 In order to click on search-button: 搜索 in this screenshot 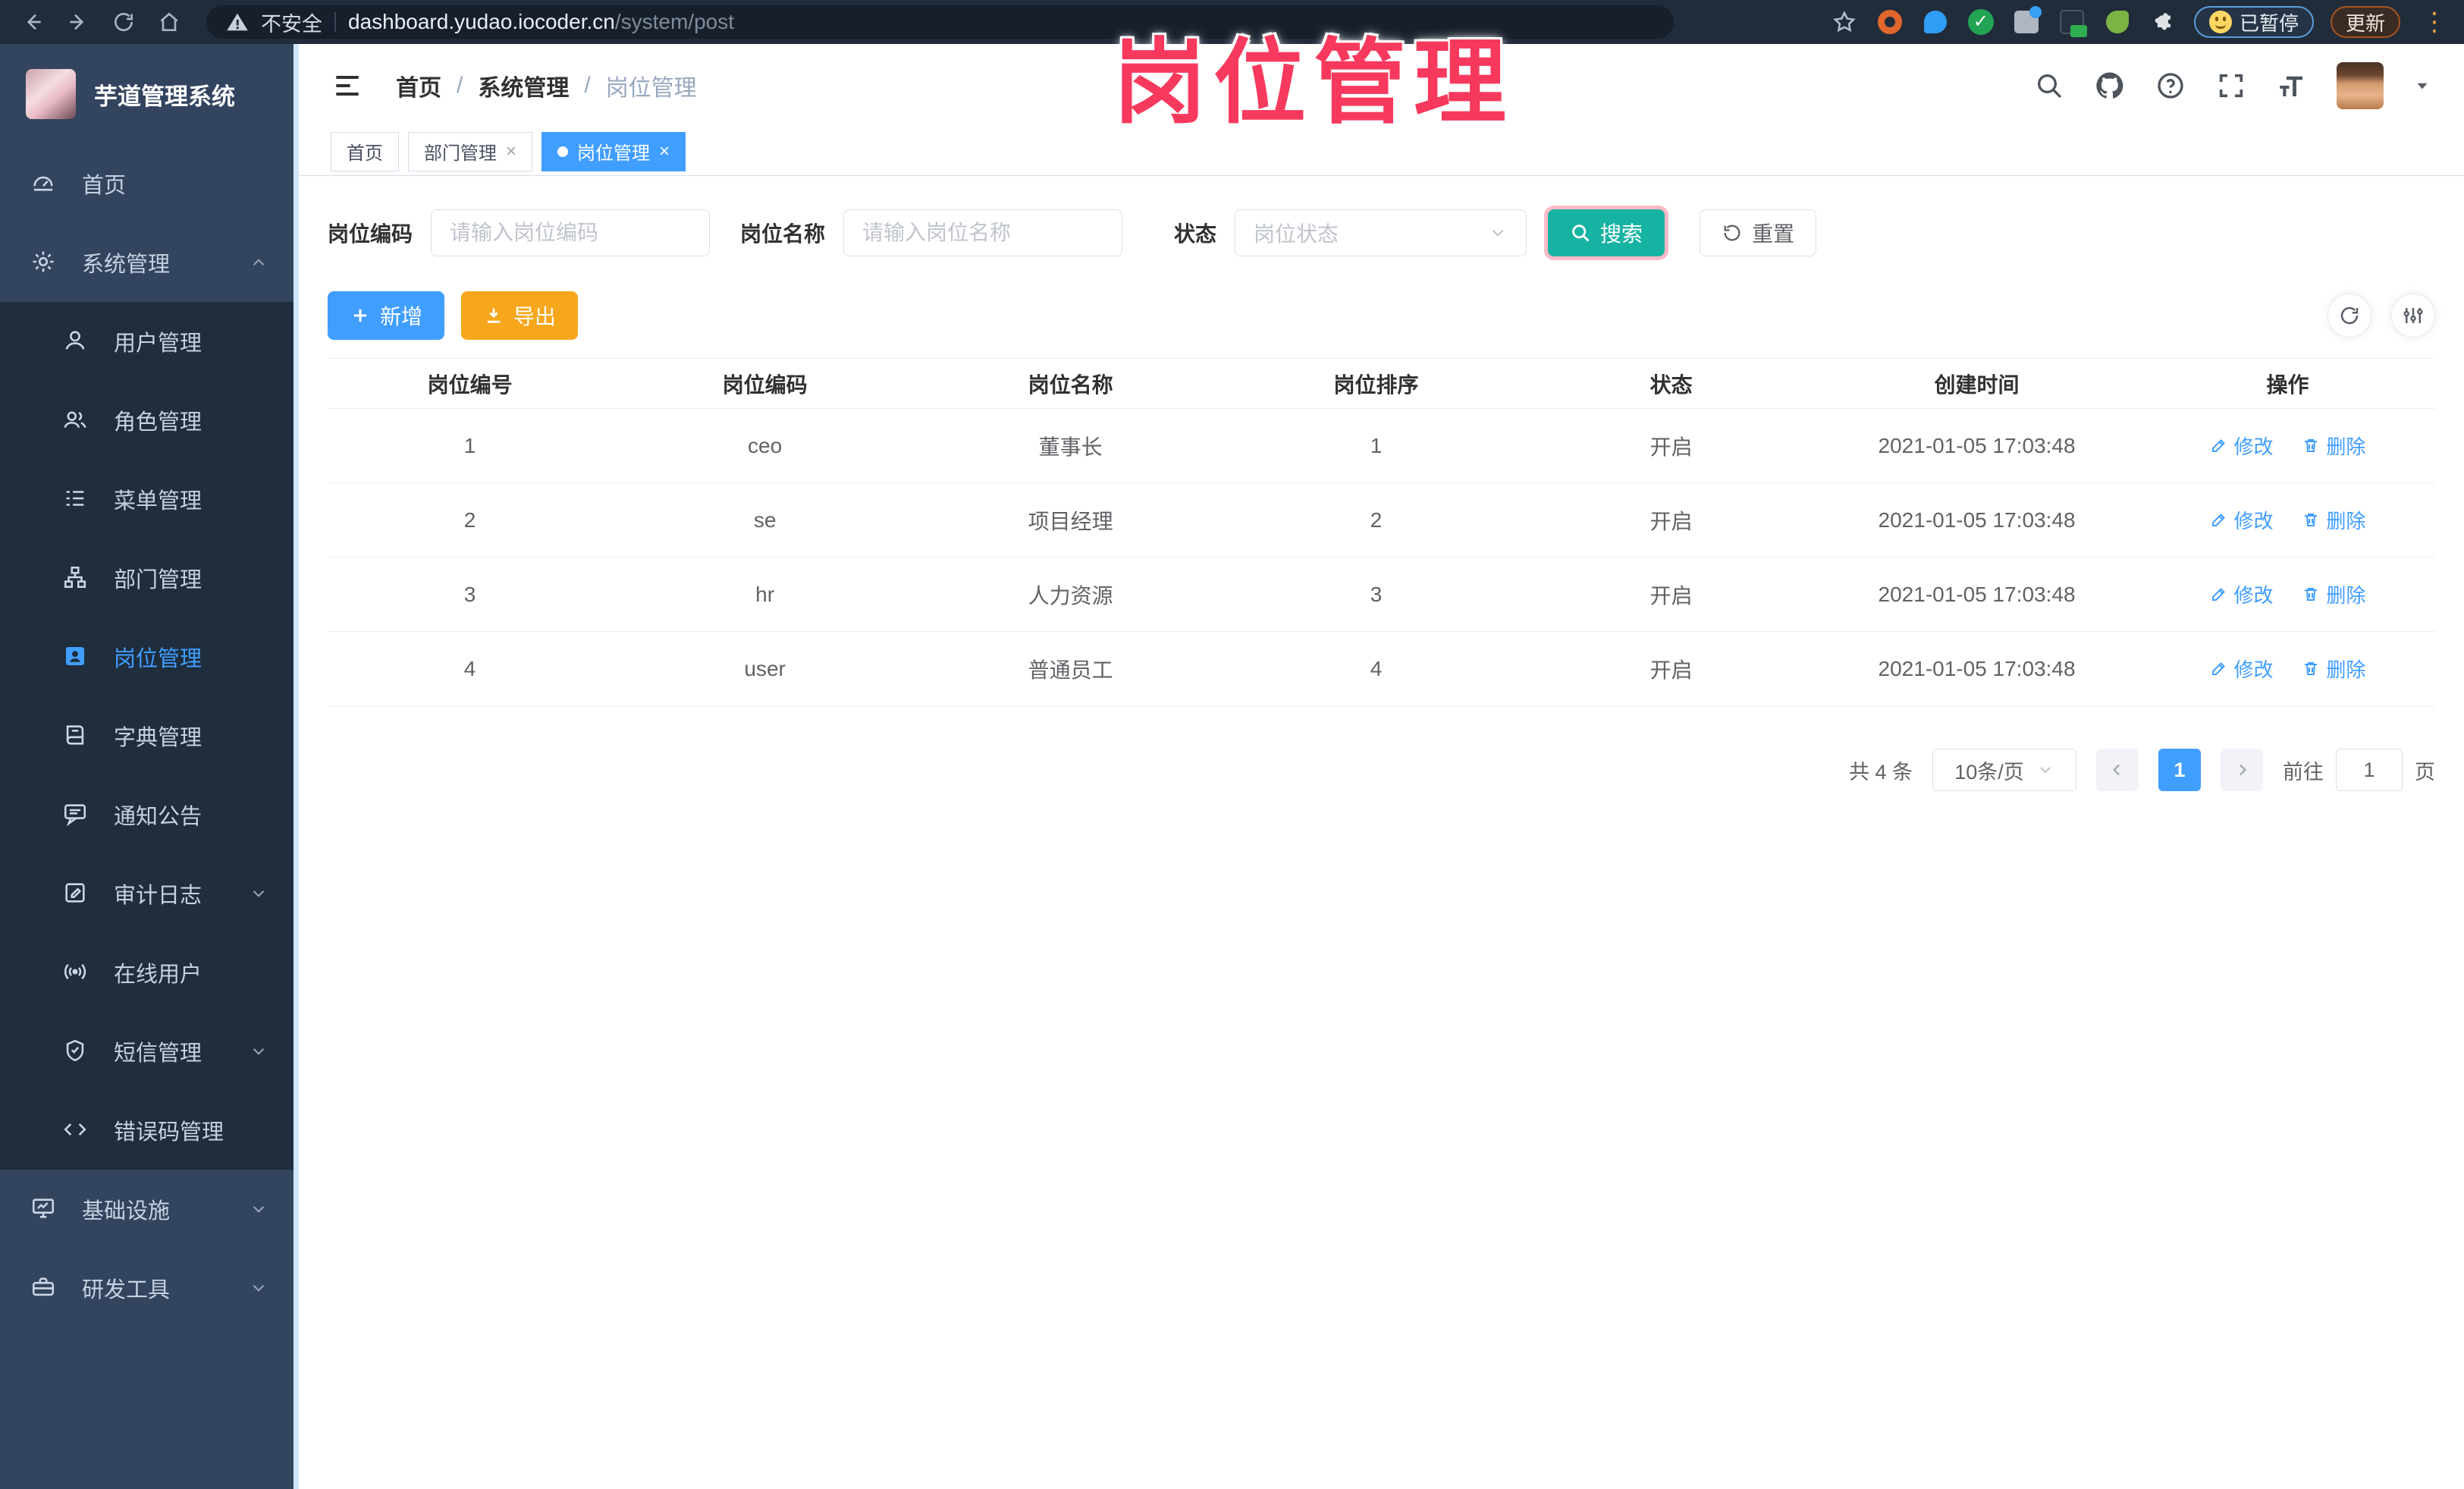, I will do `click(1606, 233)`.